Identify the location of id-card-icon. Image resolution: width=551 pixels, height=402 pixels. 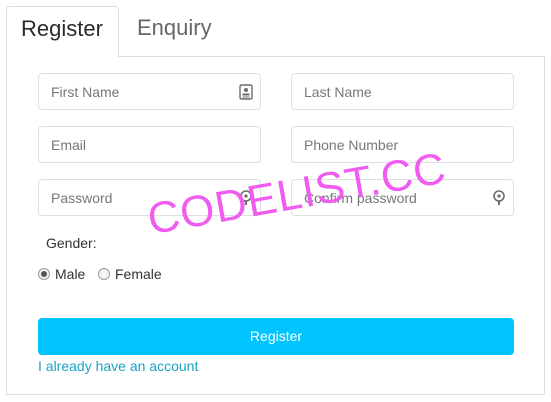
(246, 92).